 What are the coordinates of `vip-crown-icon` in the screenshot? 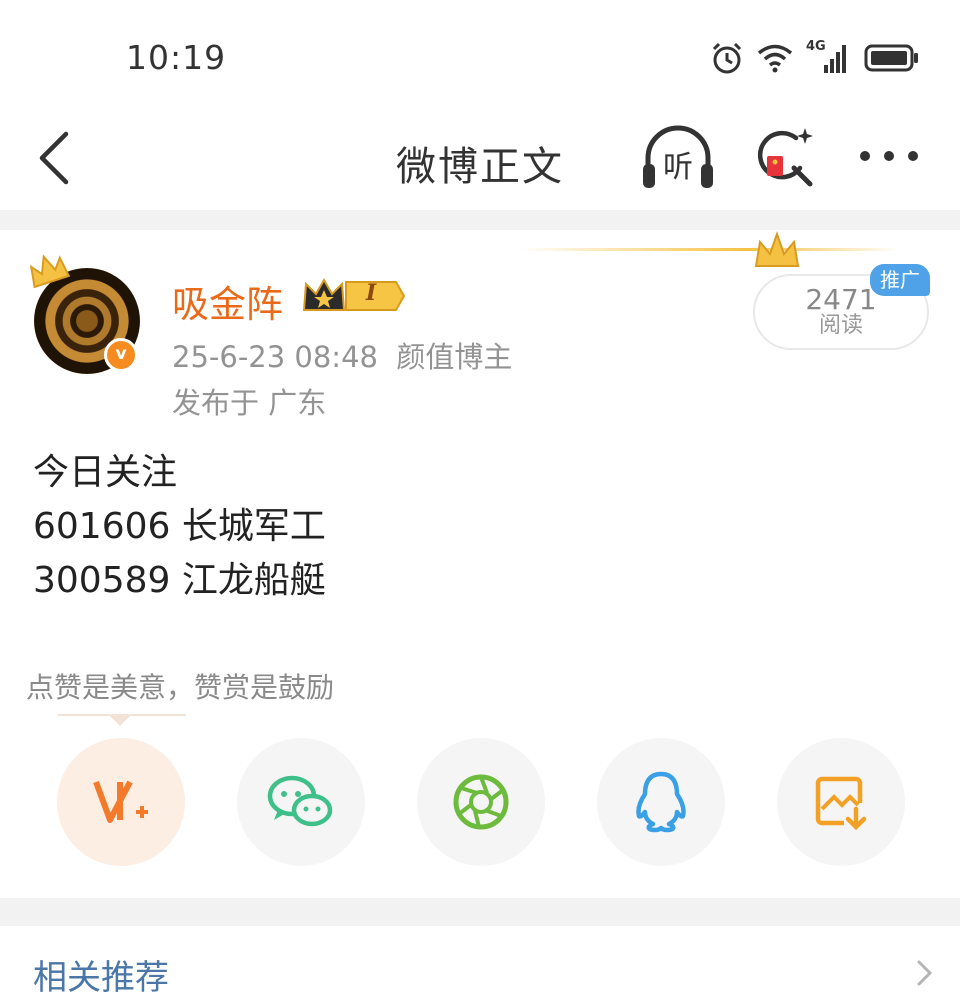 It's located at (354, 294).